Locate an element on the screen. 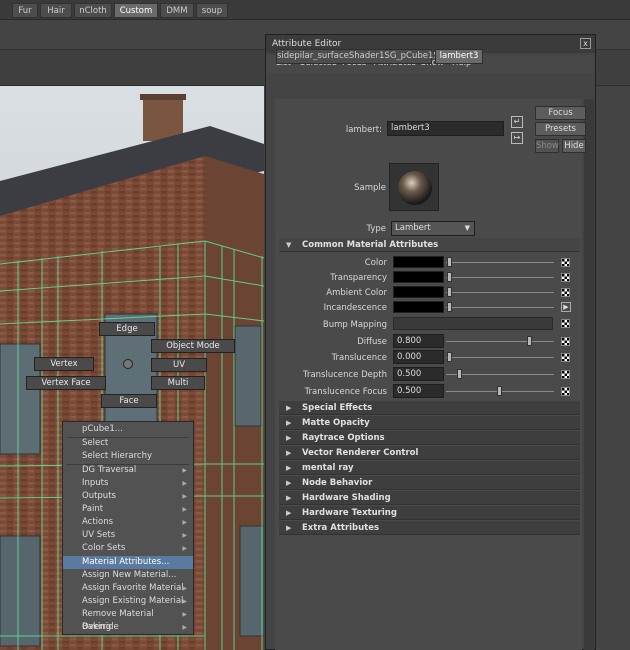 This screenshot has width=630, height=650. menu-item-select: Select is located at coordinates (128, 443).